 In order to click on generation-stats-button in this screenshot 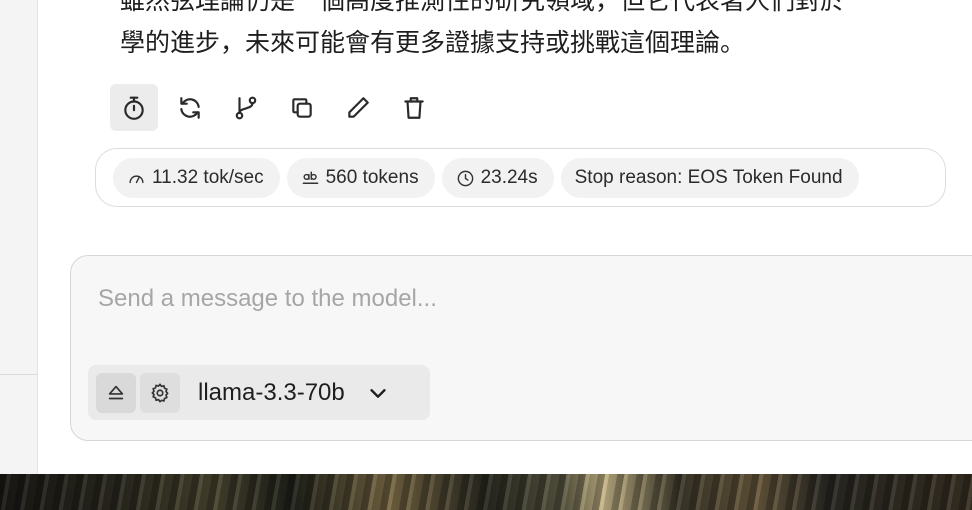, I will do `click(134, 107)`.